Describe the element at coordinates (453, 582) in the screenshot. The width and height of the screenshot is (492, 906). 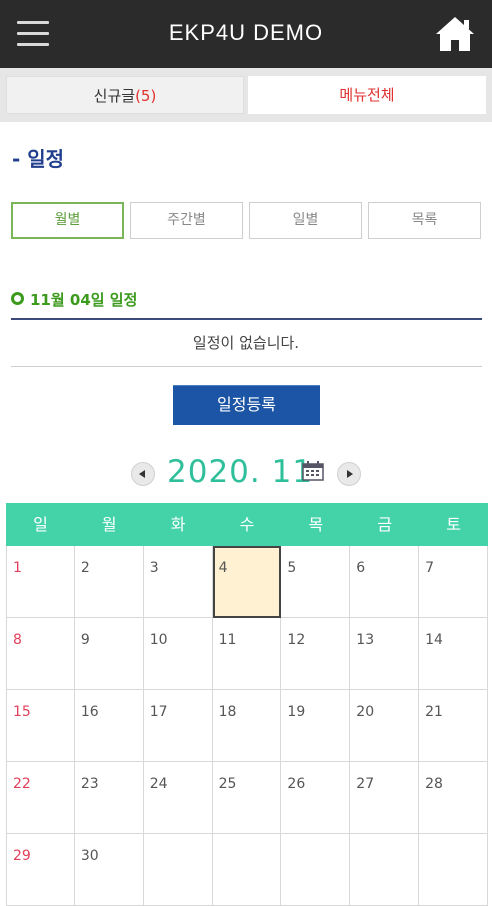
I see `calendar-day-cell: 7` at that location.